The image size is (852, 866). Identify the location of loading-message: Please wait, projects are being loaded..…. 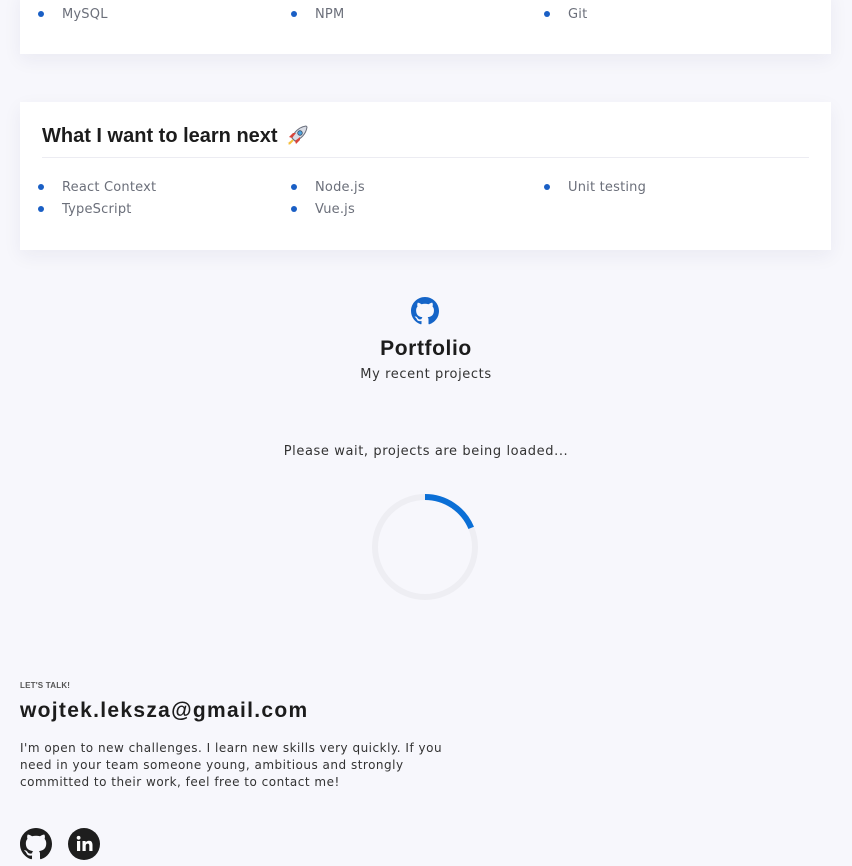
(426, 451).